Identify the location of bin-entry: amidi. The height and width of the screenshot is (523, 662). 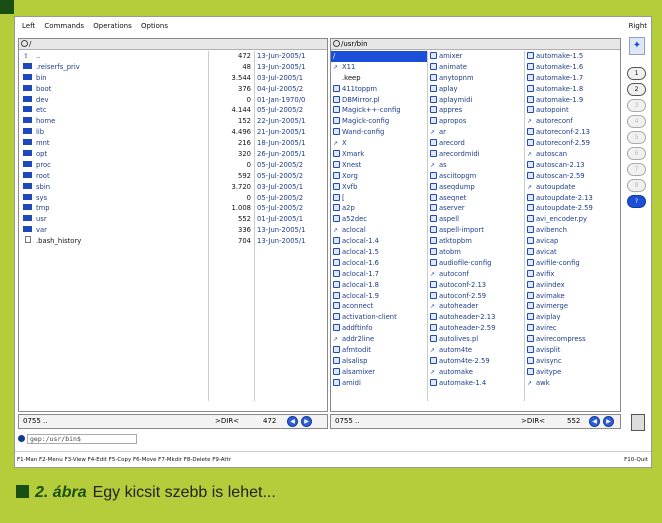
(379, 383).